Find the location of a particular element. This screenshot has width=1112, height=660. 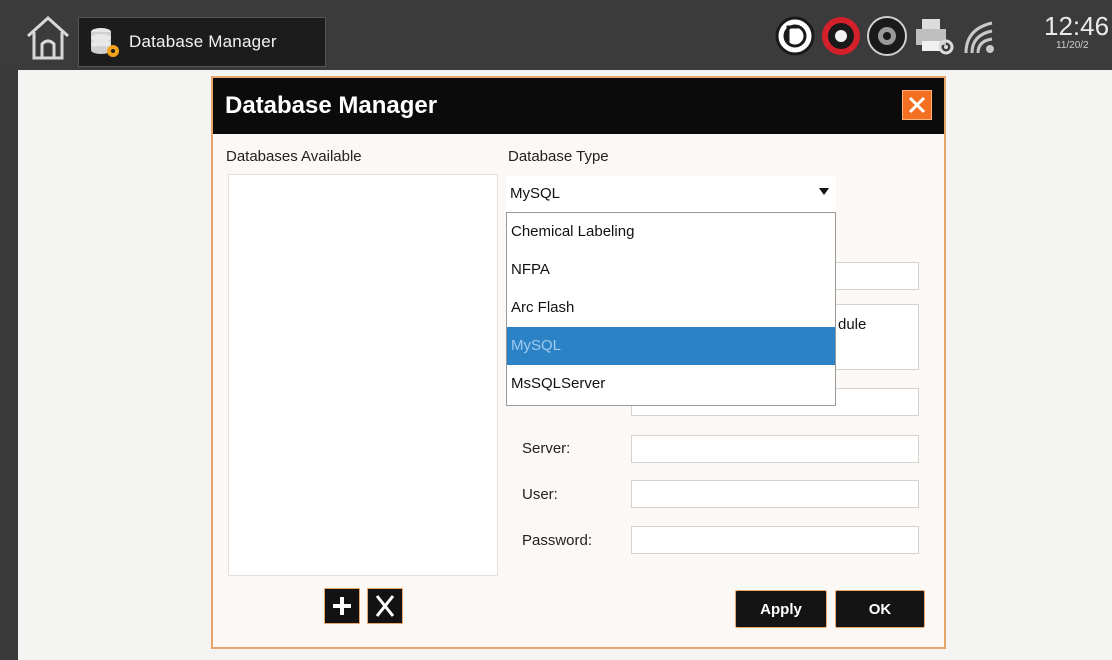

server-input is located at coordinates (775, 449).